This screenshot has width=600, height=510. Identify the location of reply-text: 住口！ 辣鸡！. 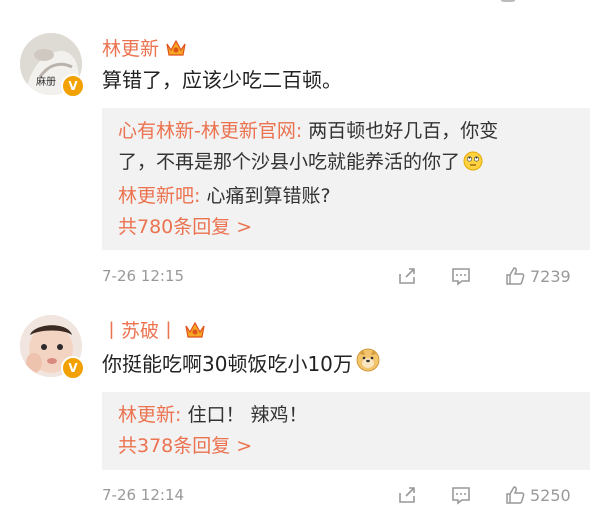
(244, 415).